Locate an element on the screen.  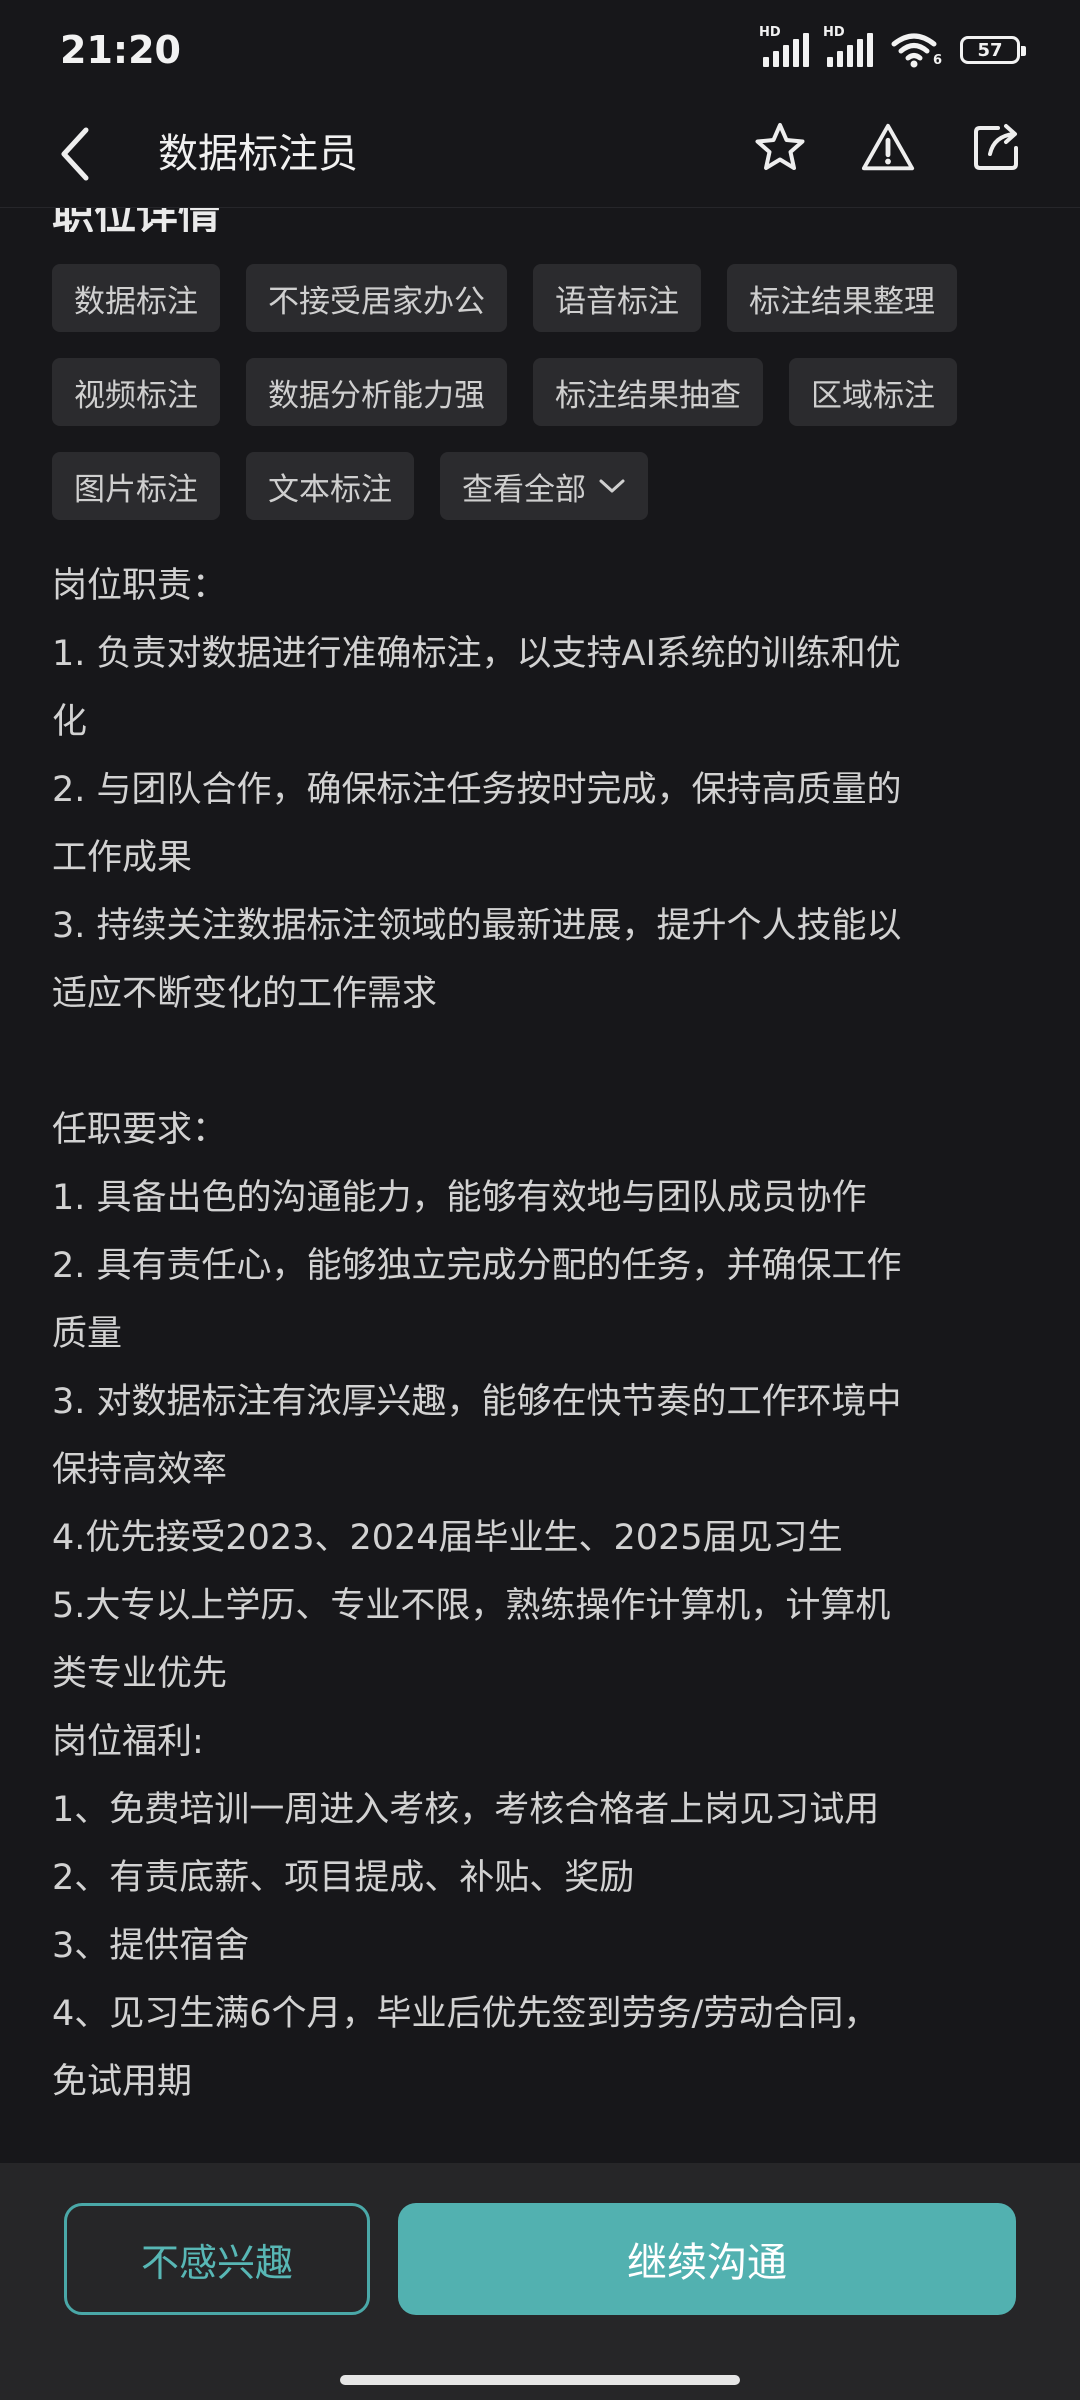
requirement-line: 1. 具备出色的沟通能力，能够有效地与团队成员协作 is located at coordinates (459, 1198).